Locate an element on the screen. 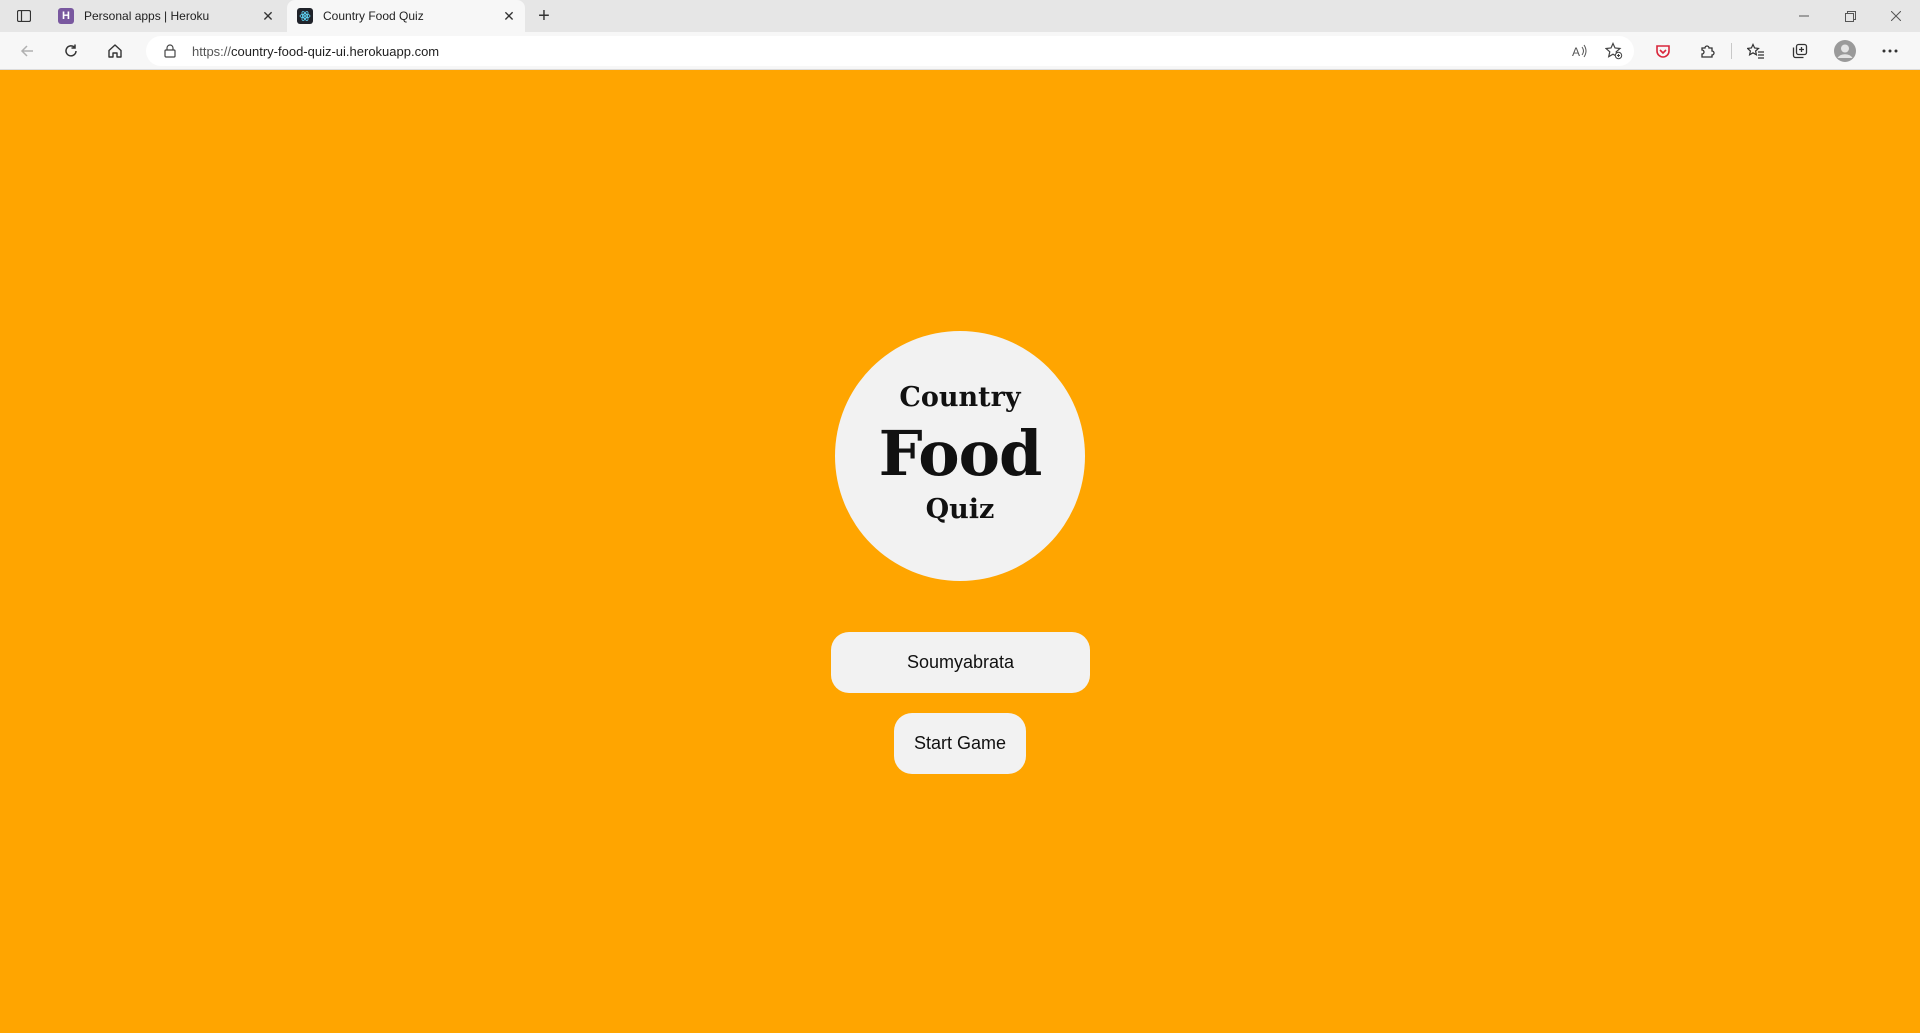 This screenshot has height=1033, width=1920. read-aloud-icon: A is located at coordinates (1580, 51).